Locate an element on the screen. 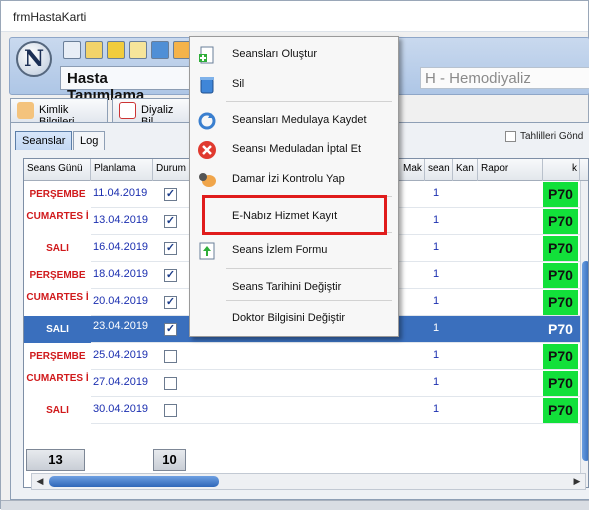 This screenshot has width=589, height=510. table-row: SALI 30.04.2019 1 P70 is located at coordinates (306, 410).